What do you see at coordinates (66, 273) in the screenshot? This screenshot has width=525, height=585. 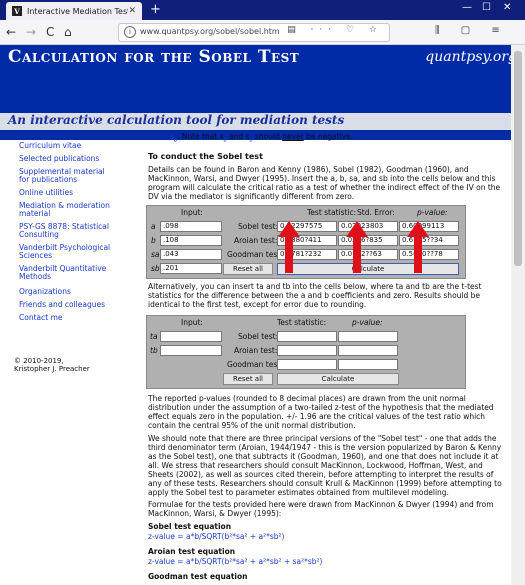 I see `sidebar-item-vanderbilt-quant: Vanderbilt Quantitative Methods` at bounding box center [66, 273].